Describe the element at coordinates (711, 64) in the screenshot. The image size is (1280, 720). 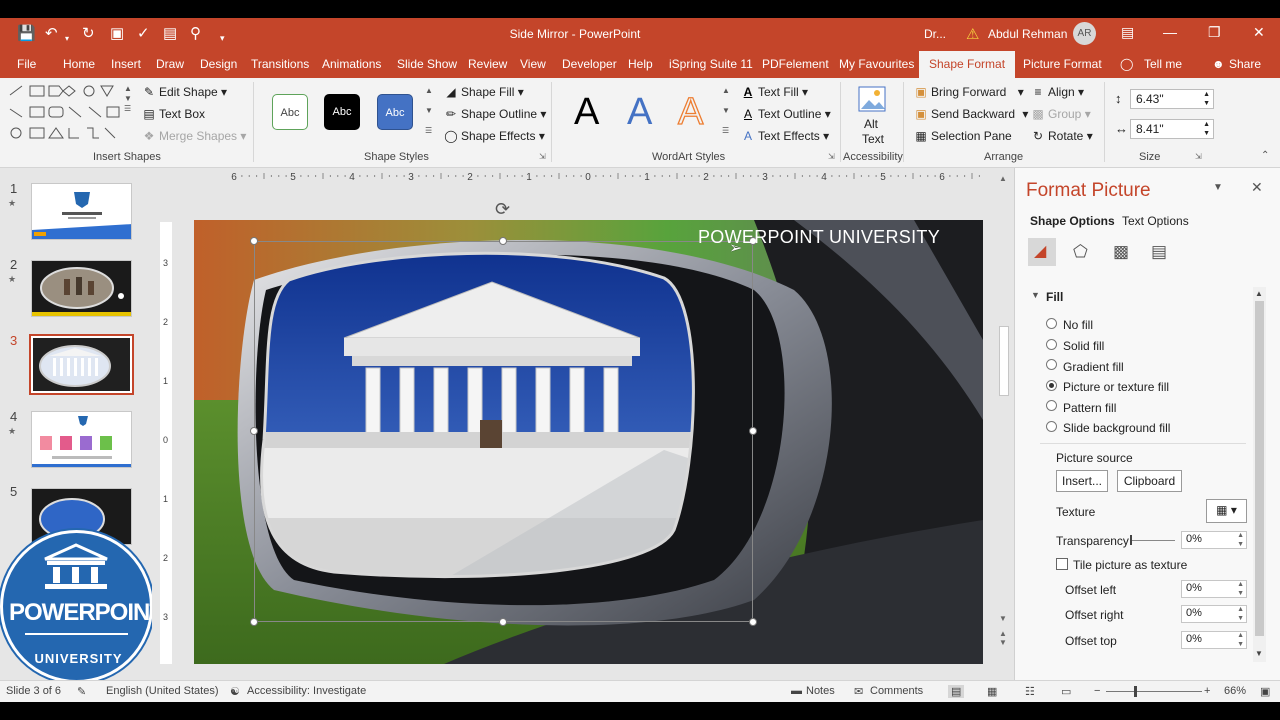
I see `tab-ispring: iSpring Suite 11` at that location.